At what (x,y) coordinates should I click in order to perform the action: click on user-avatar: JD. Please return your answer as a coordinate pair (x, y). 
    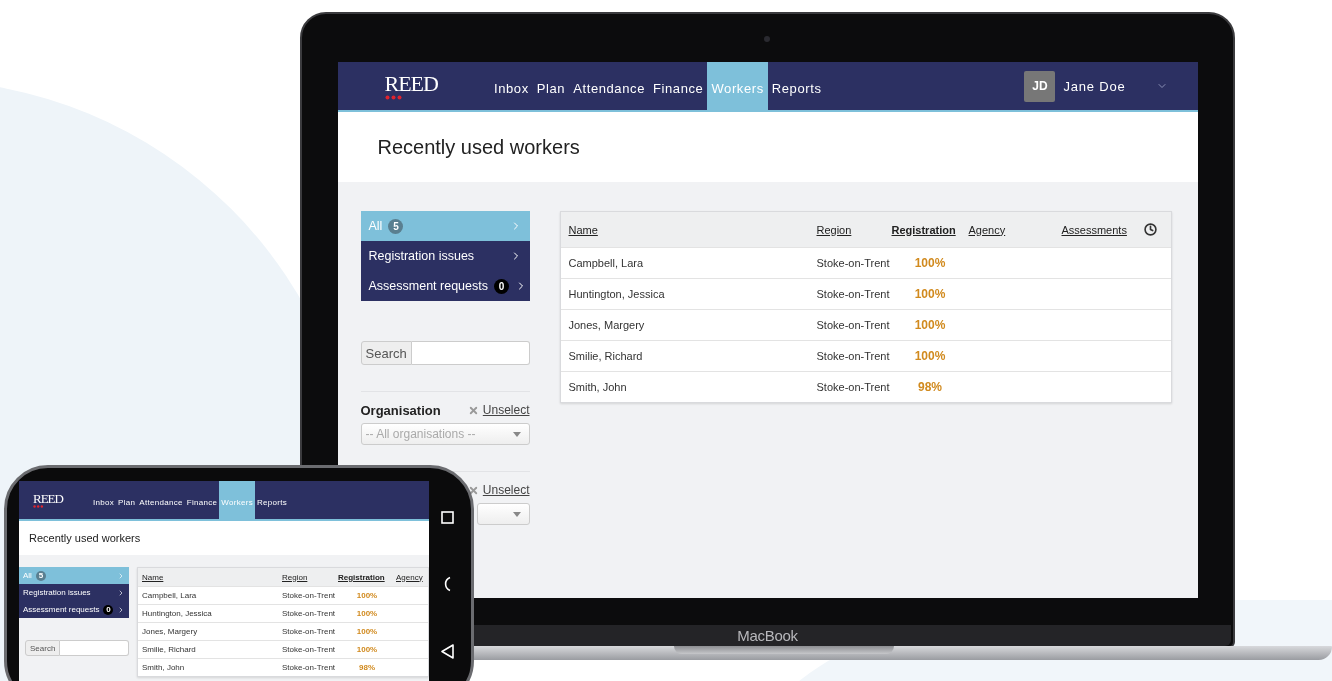
    Looking at the image, I should click on (1040, 86).